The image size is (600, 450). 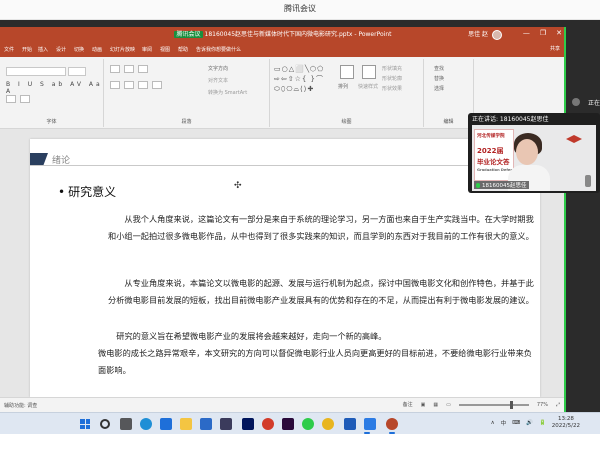 What do you see at coordinates (115, 69) in the screenshot?
I see `bullets-icon` at bounding box center [115, 69].